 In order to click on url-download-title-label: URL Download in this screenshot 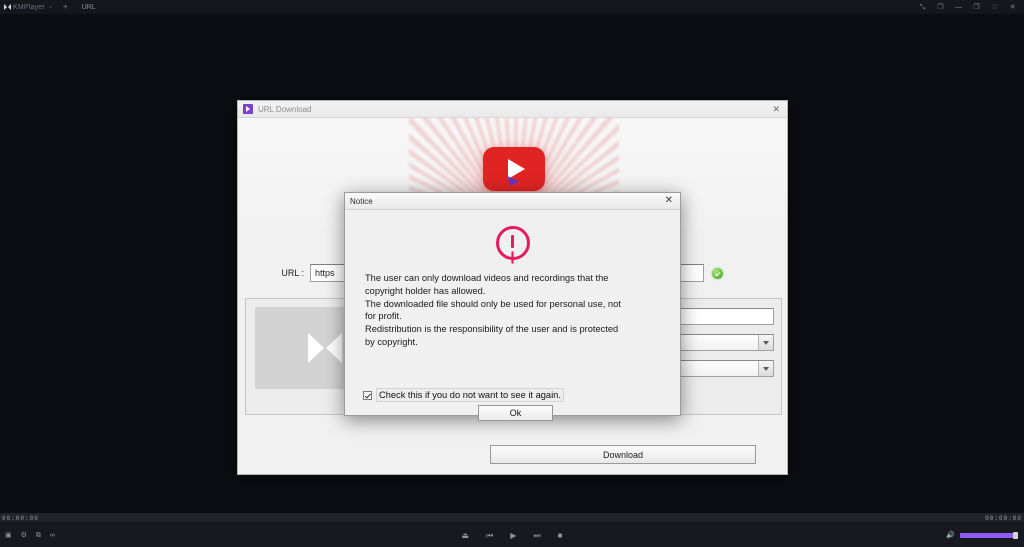, I will do `click(285, 109)`.